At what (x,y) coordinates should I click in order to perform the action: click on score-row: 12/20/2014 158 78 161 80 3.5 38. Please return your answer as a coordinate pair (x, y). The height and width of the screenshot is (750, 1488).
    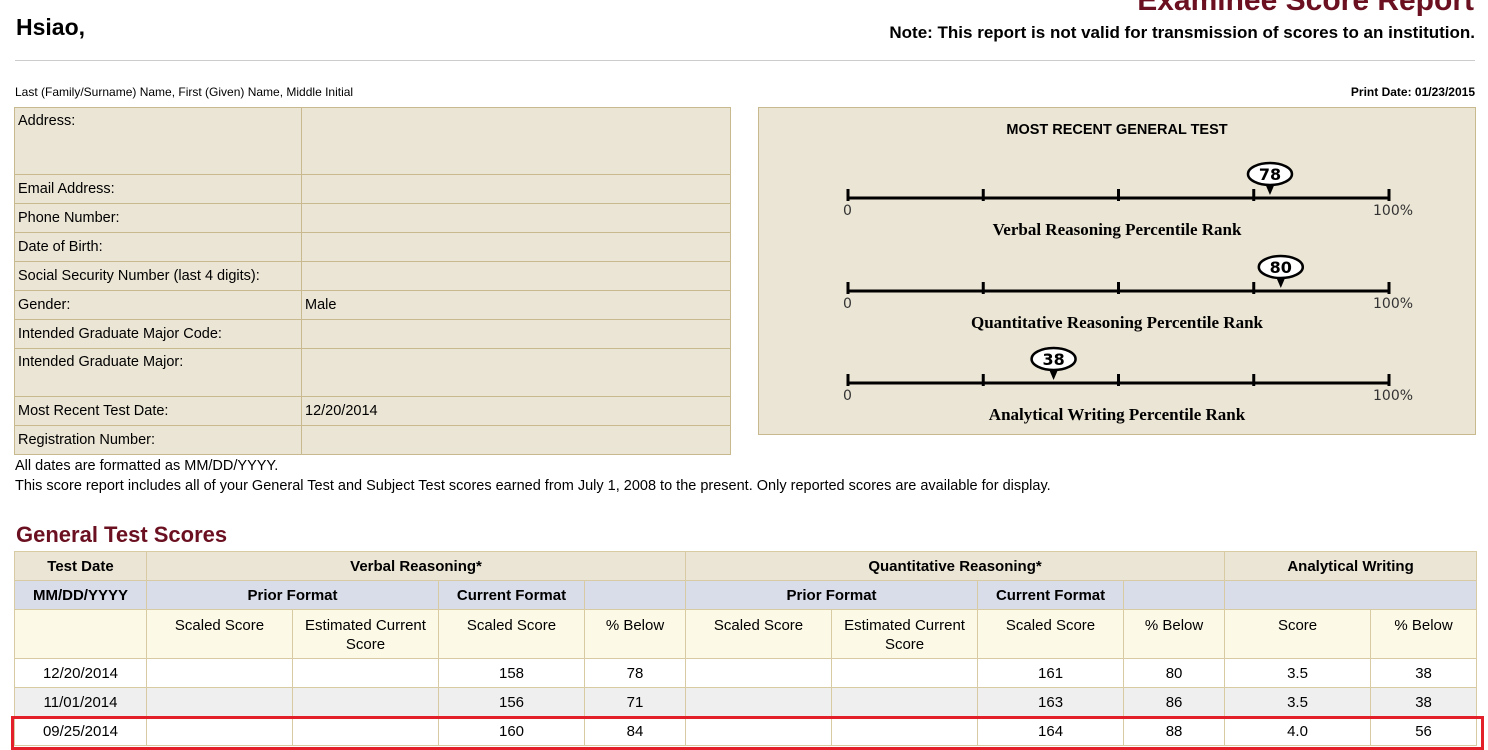
    Looking at the image, I should click on (746, 673).